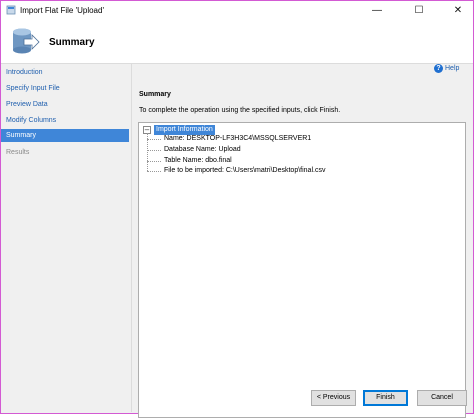  I want to click on minimize-button: —, so click(377, 10).